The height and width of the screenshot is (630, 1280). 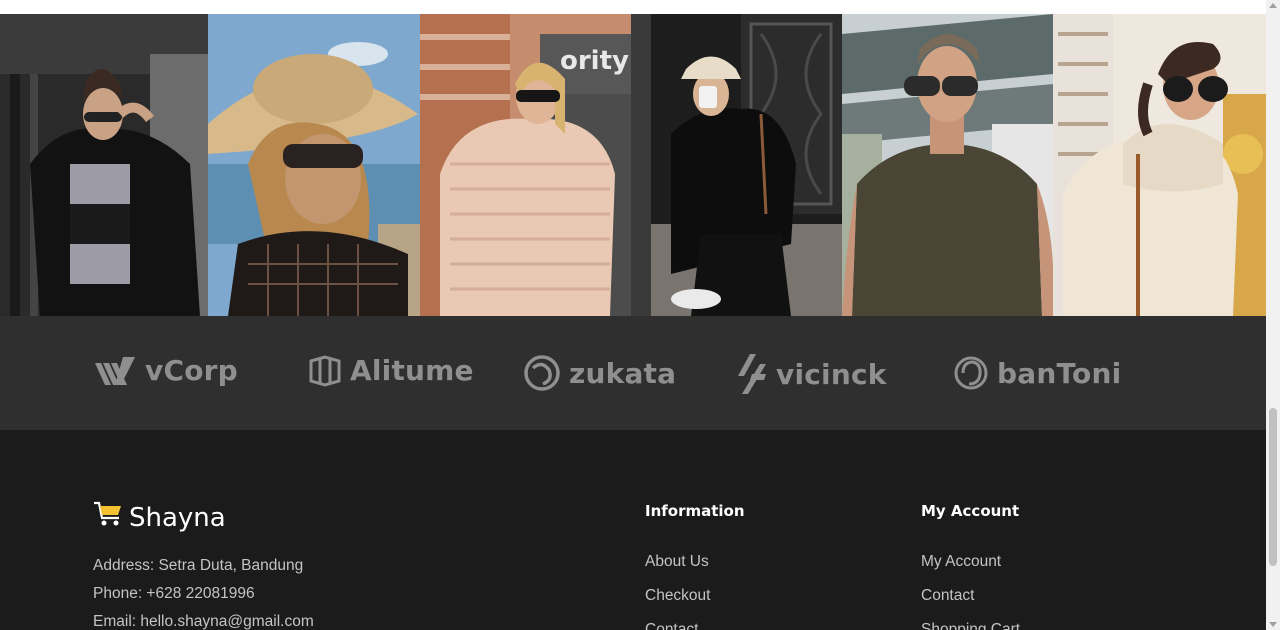 I want to click on page-scrollbar, so click(x=1273, y=315).